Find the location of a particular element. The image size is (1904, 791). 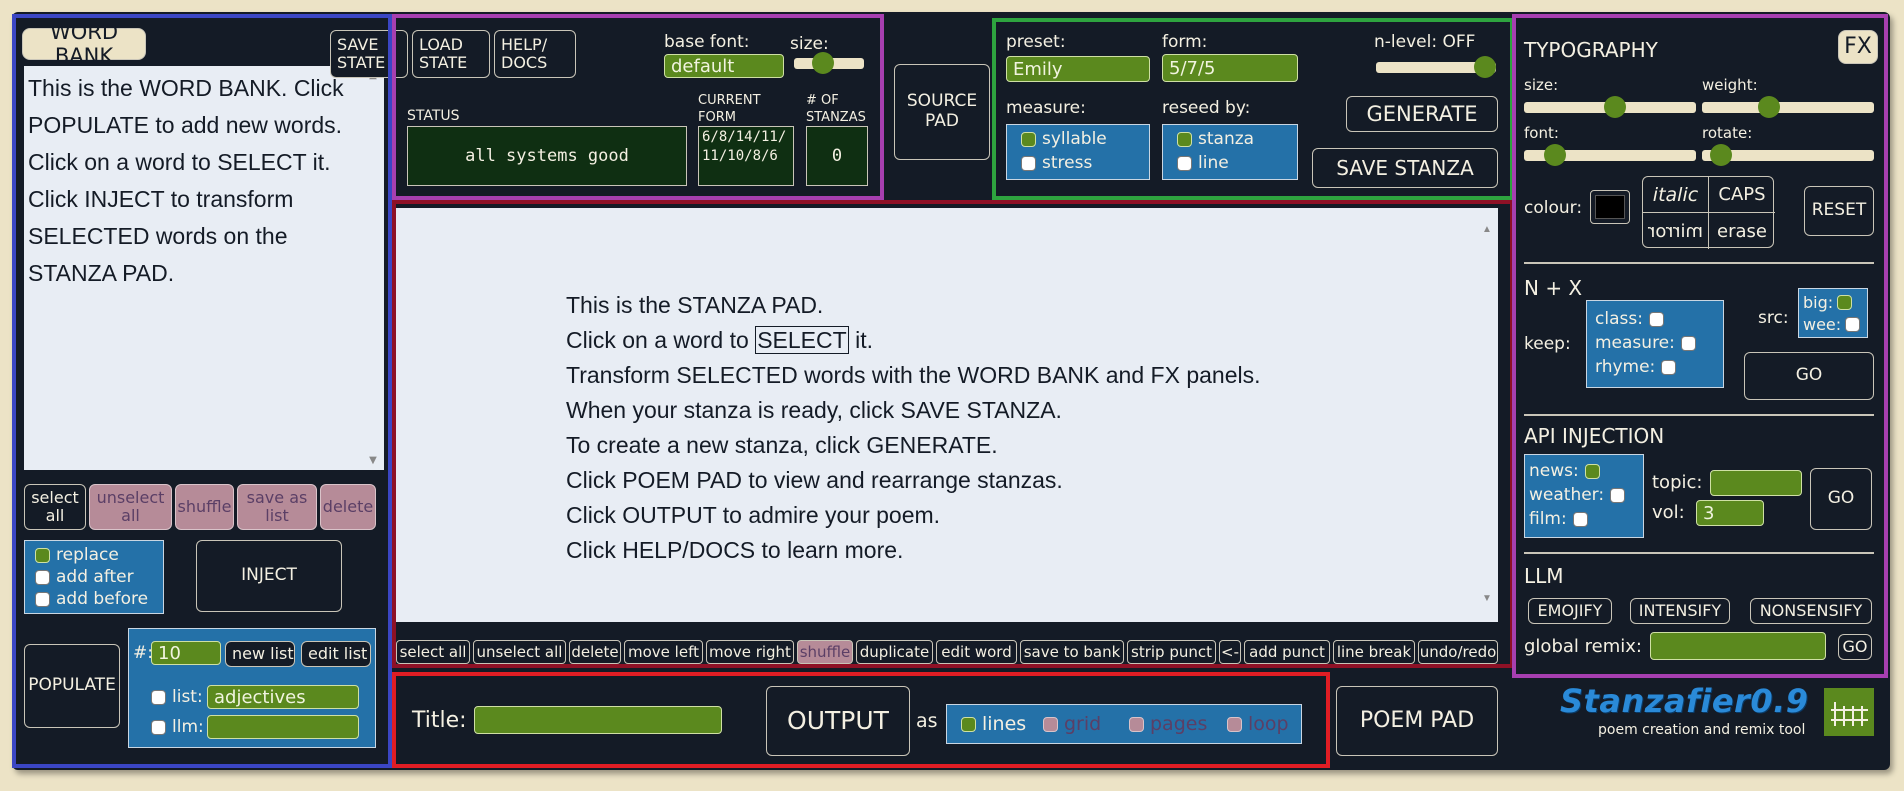

mode-replace: replace is located at coordinates (77, 555).